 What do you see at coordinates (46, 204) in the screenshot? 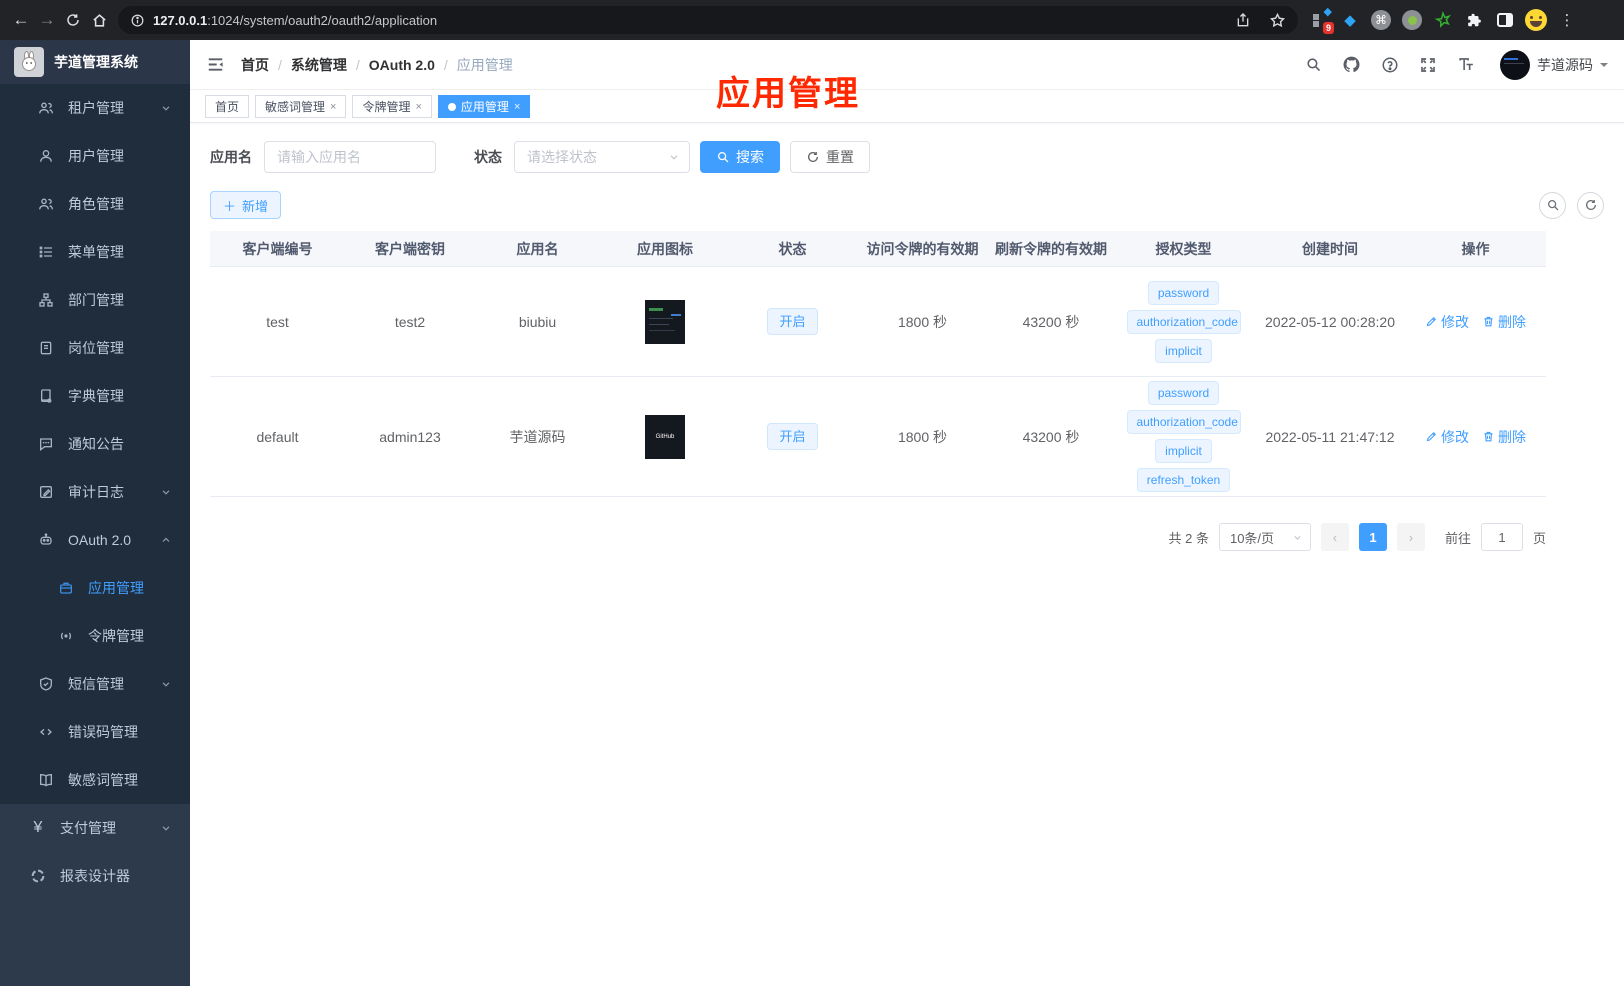
I see `role-icon` at bounding box center [46, 204].